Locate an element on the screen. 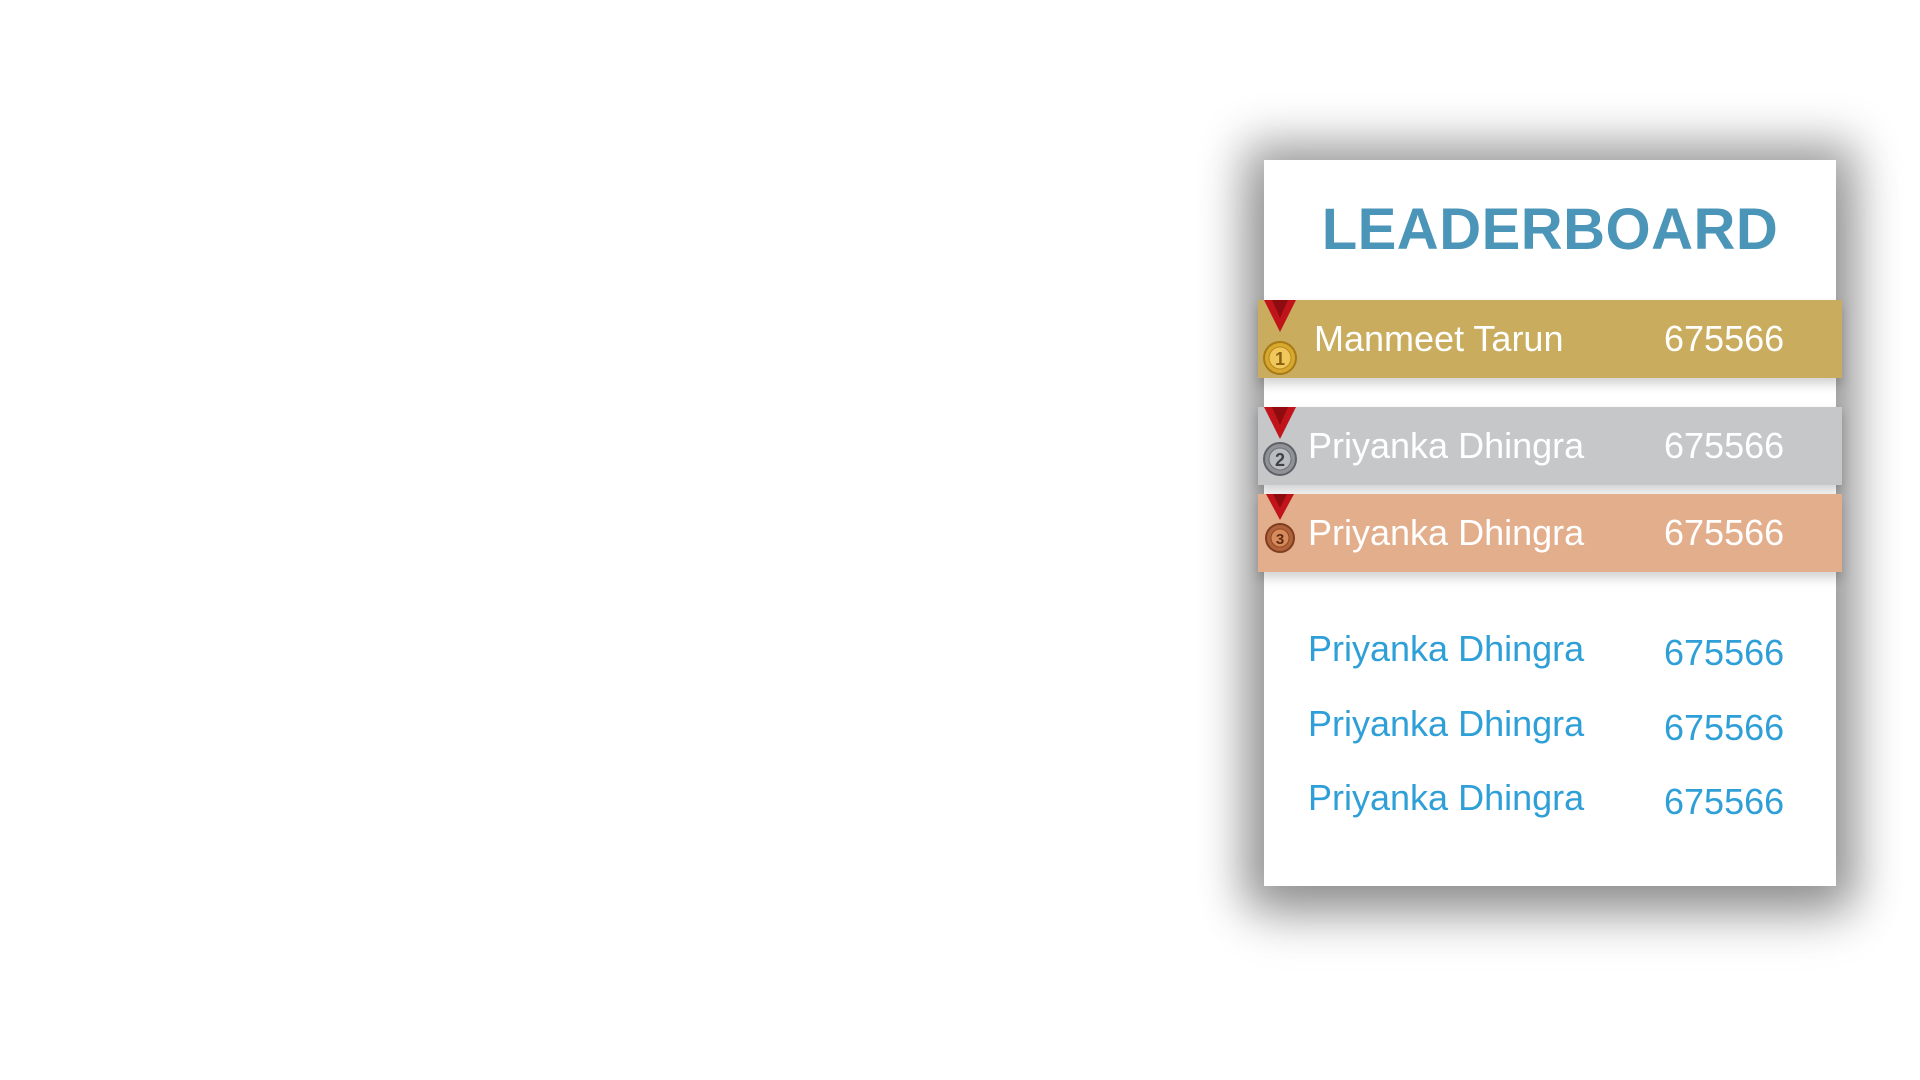 Image resolution: width=1920 pixels, height=1080 pixels. silver-medal-icon: 2 is located at coordinates (1280, 441).